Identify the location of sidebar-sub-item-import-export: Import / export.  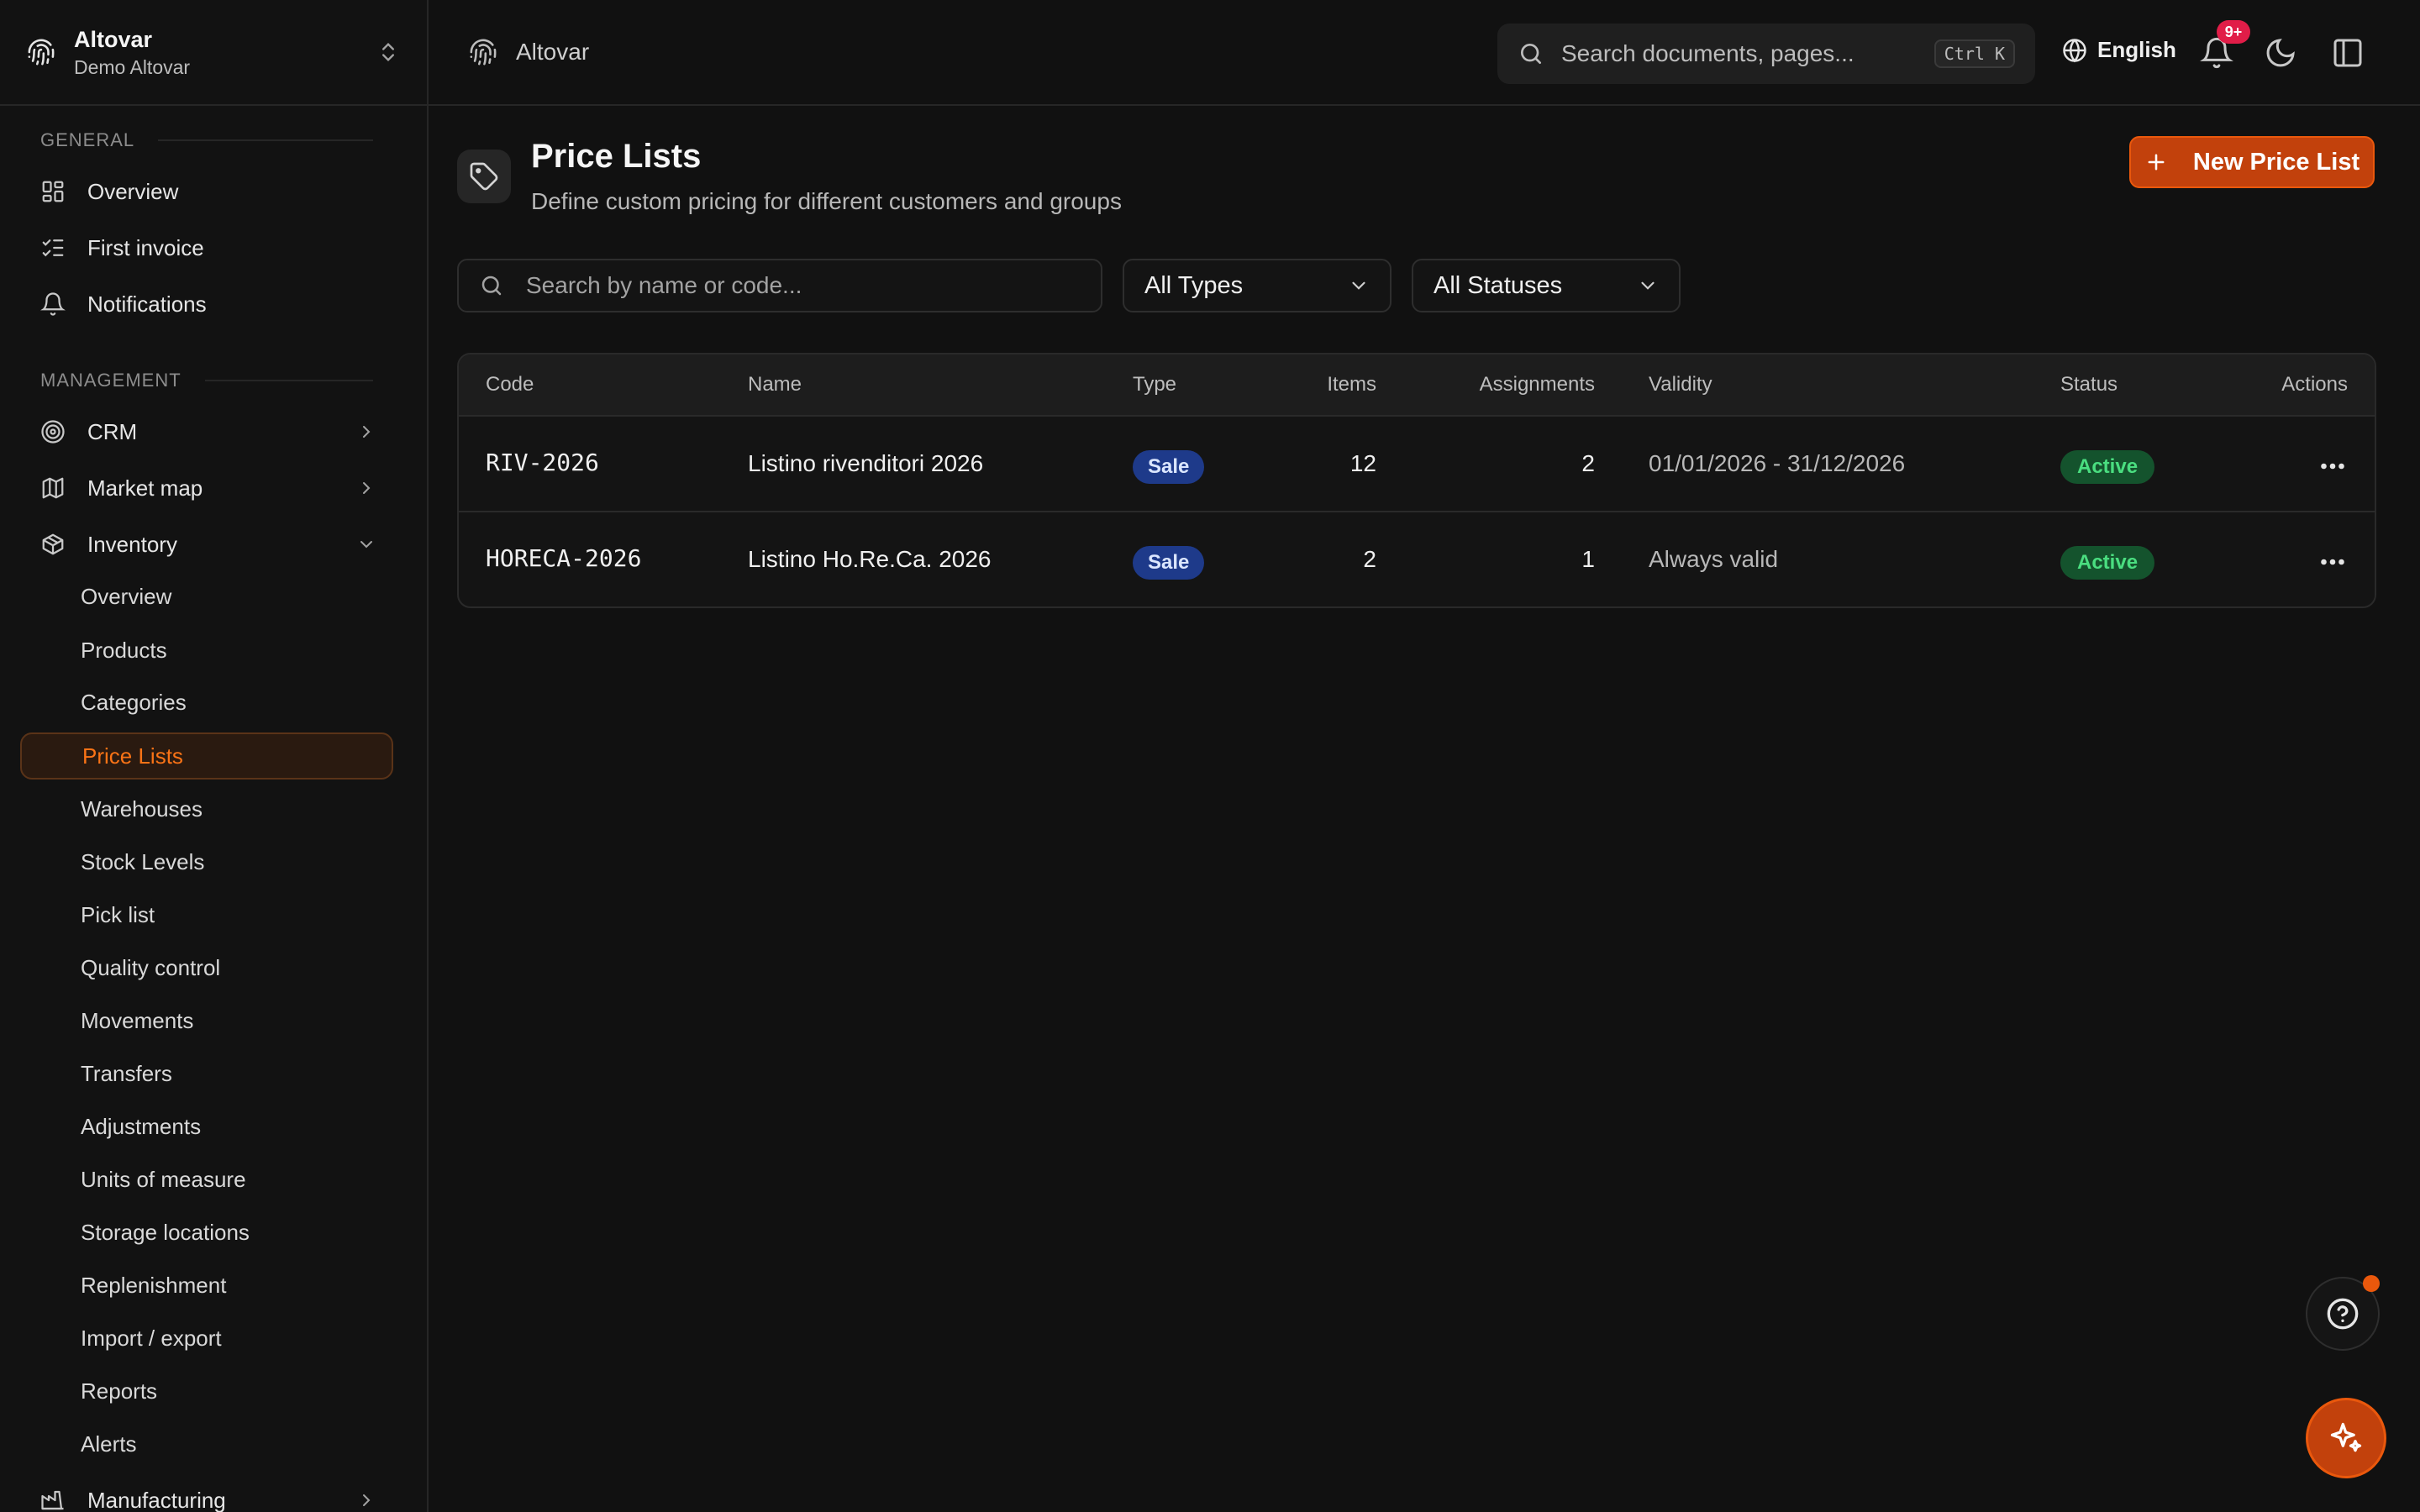
(206, 1338).